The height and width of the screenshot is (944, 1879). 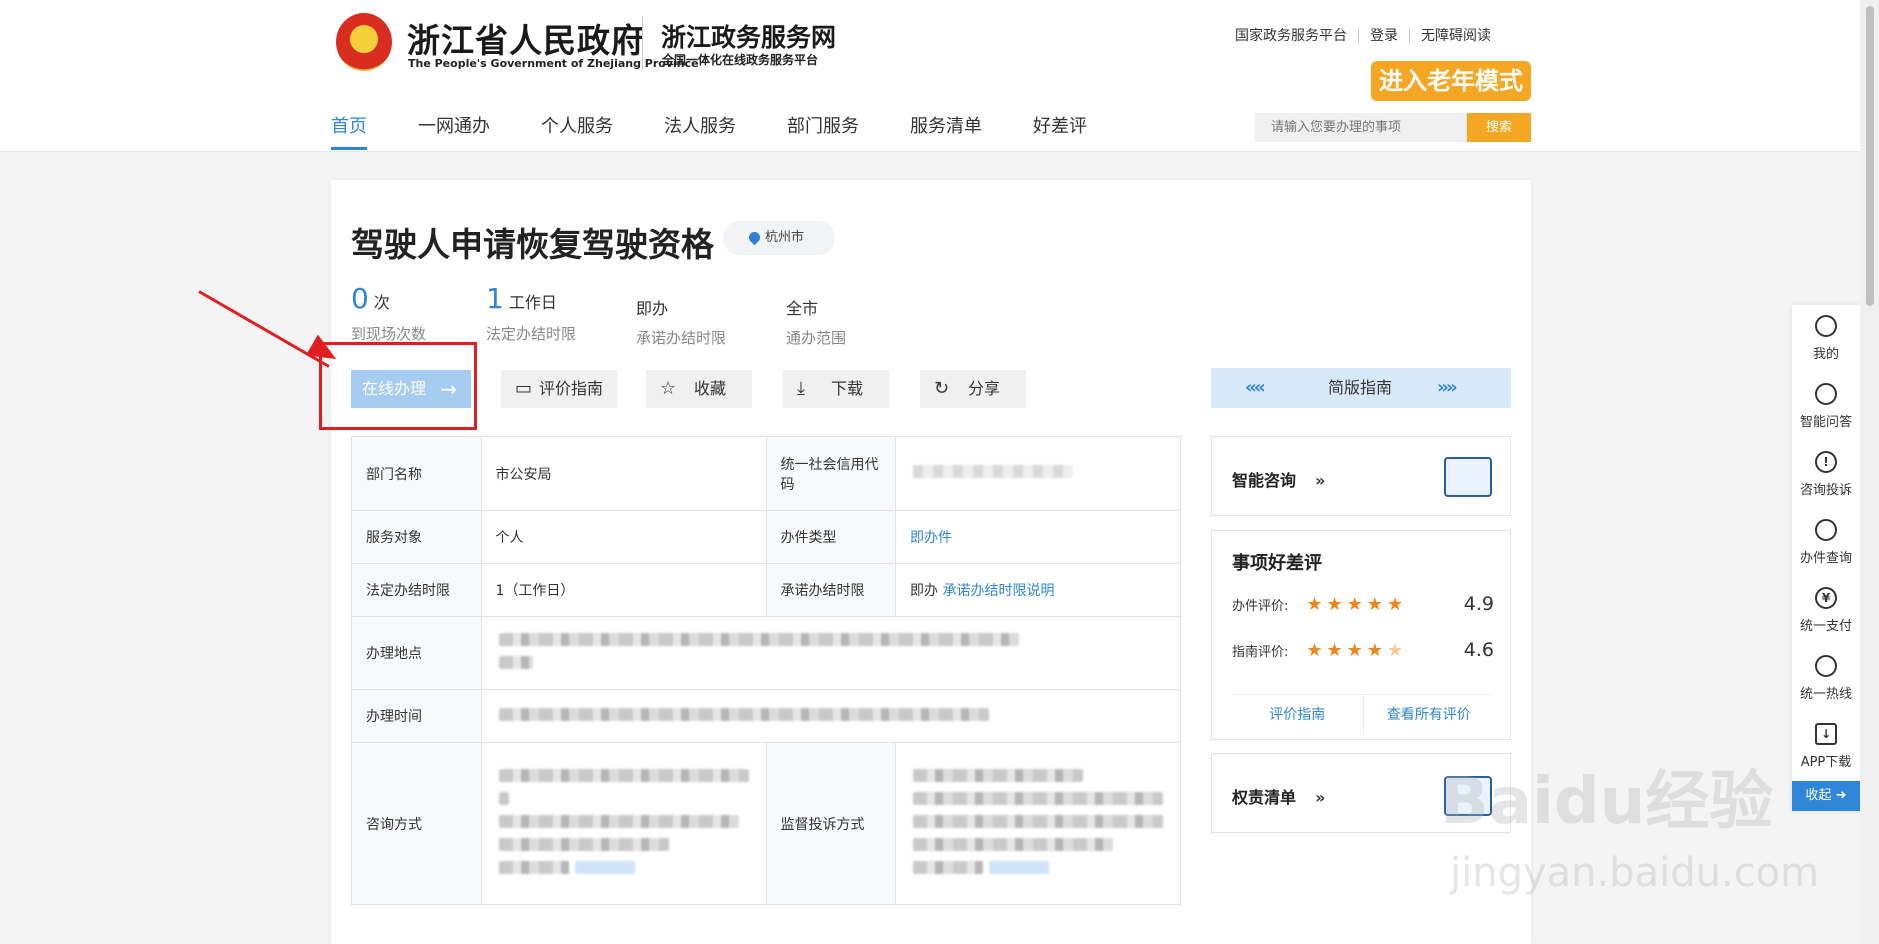 I want to click on smart-consult-panel: 智能咨询 », so click(x=1361, y=476).